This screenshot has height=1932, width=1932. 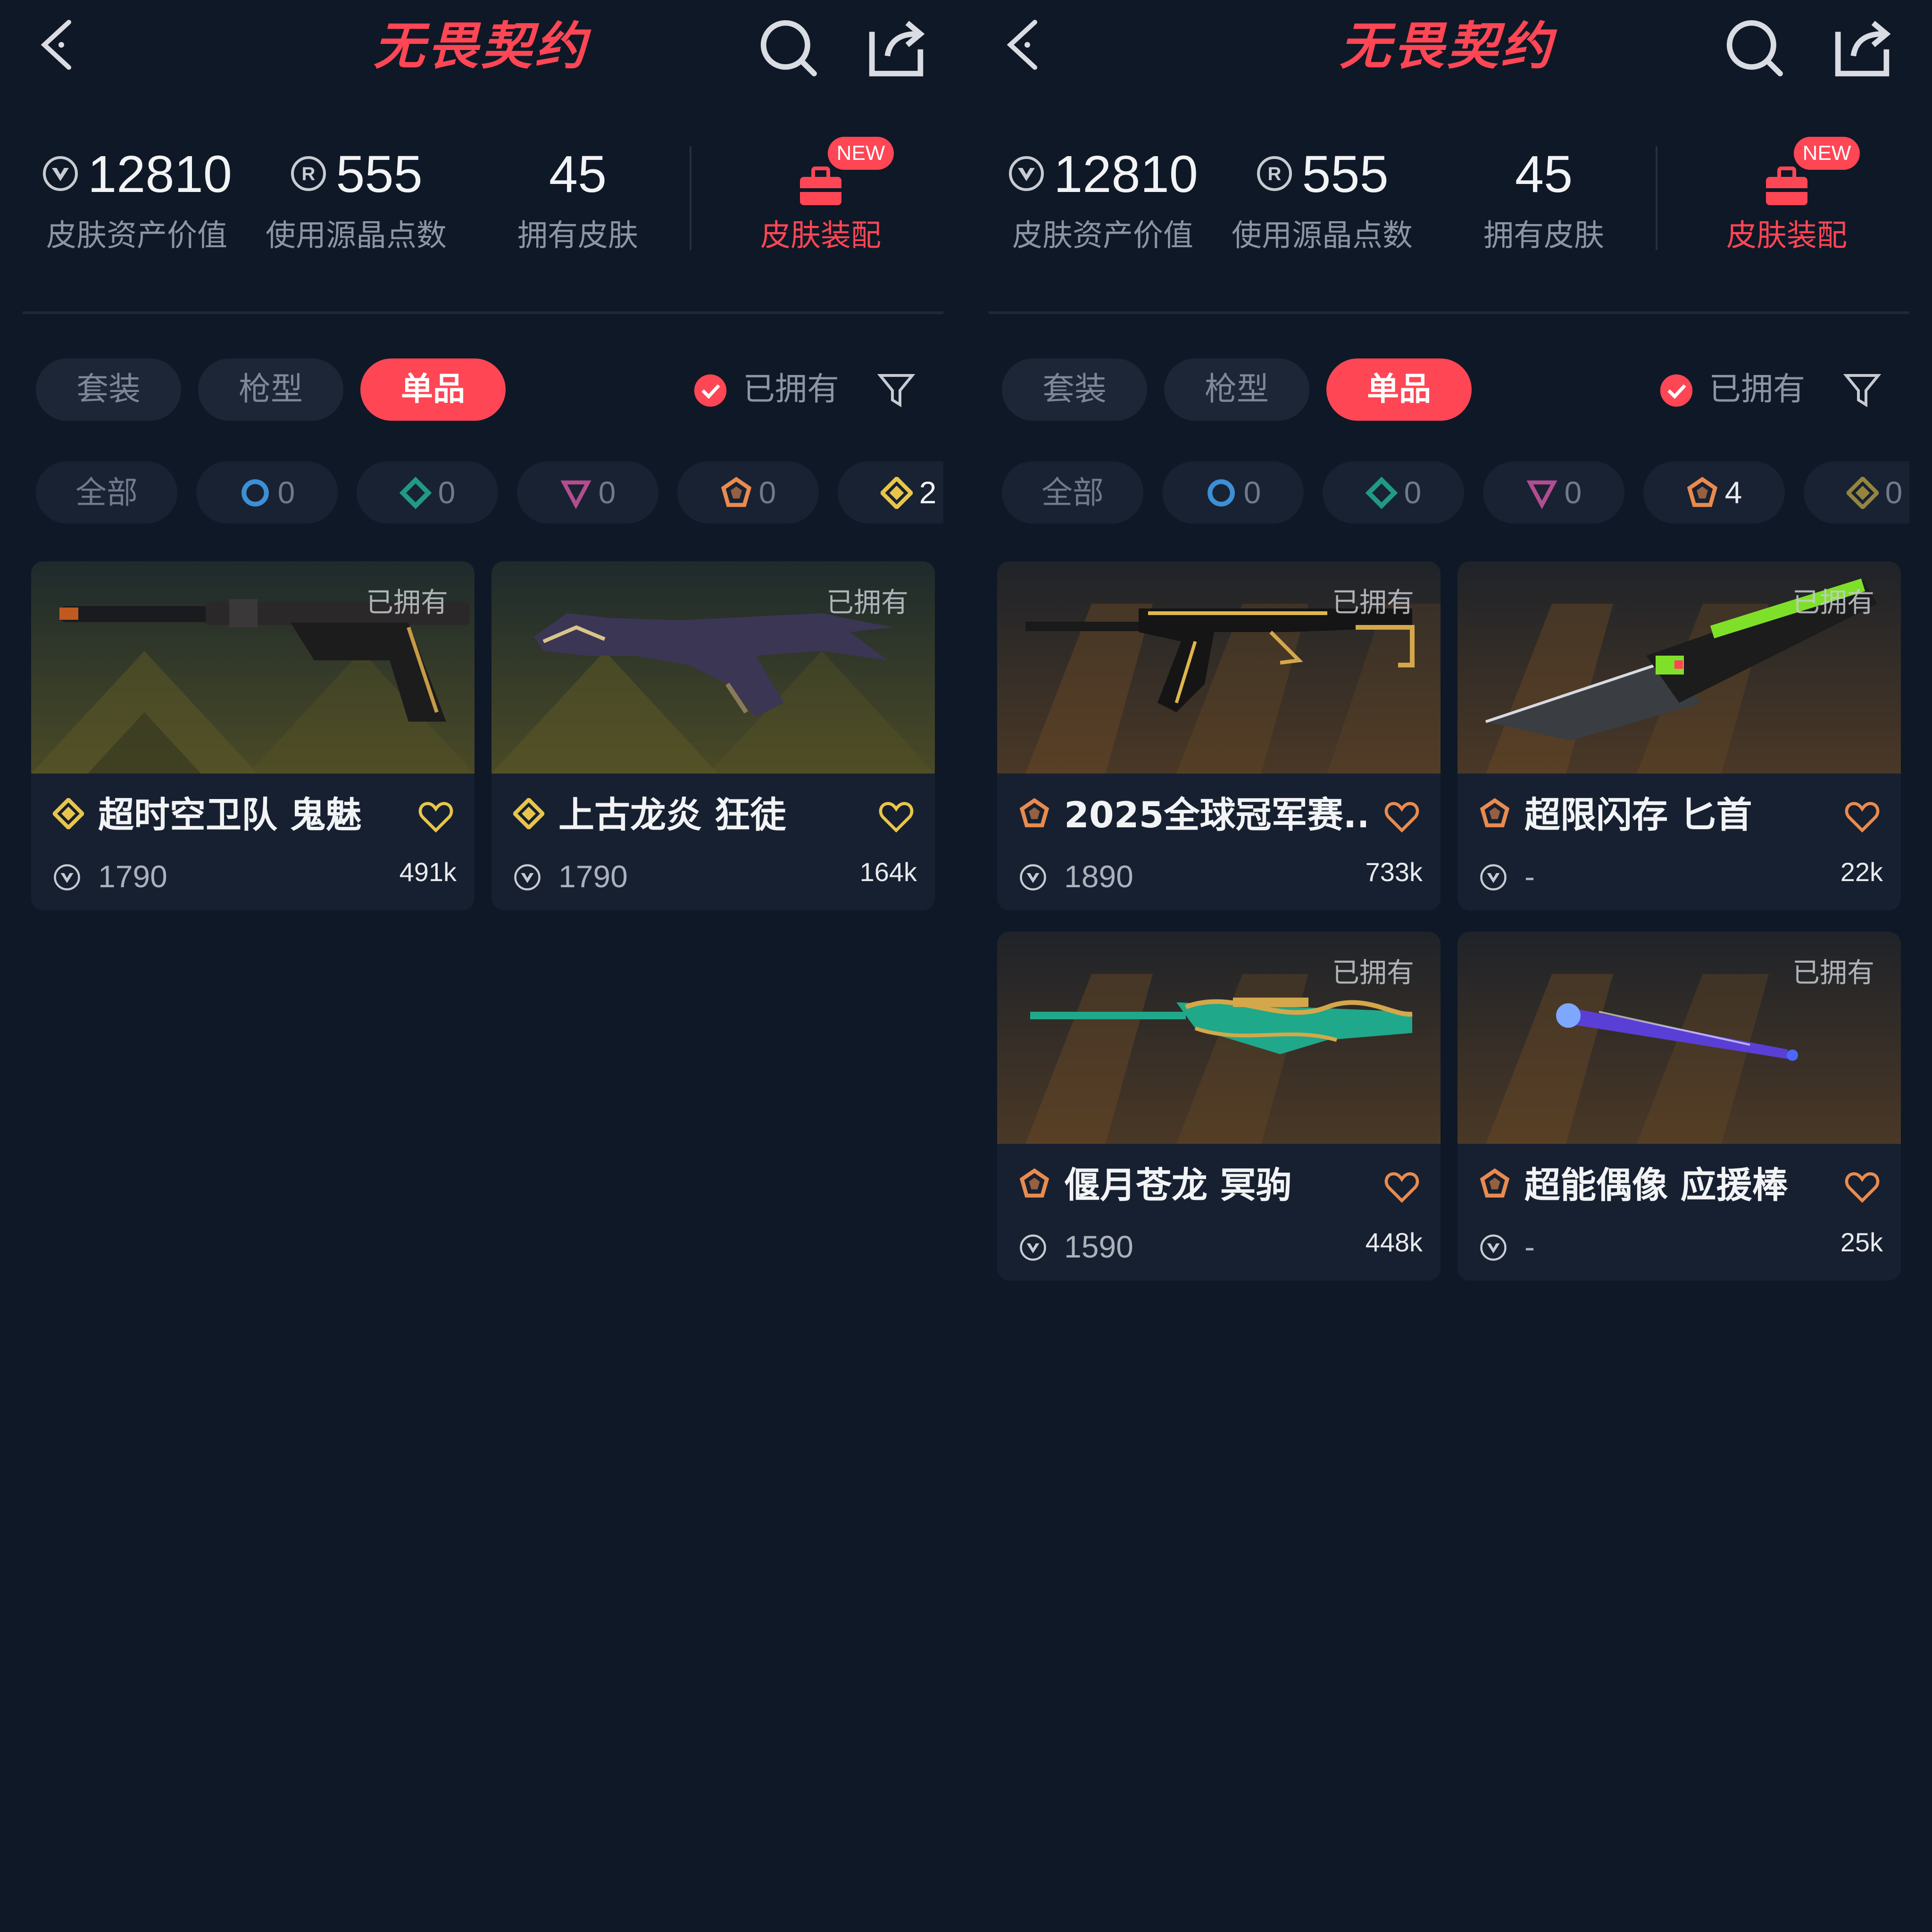 I want to click on exclusive-tier-icon, so click(x=68, y=813).